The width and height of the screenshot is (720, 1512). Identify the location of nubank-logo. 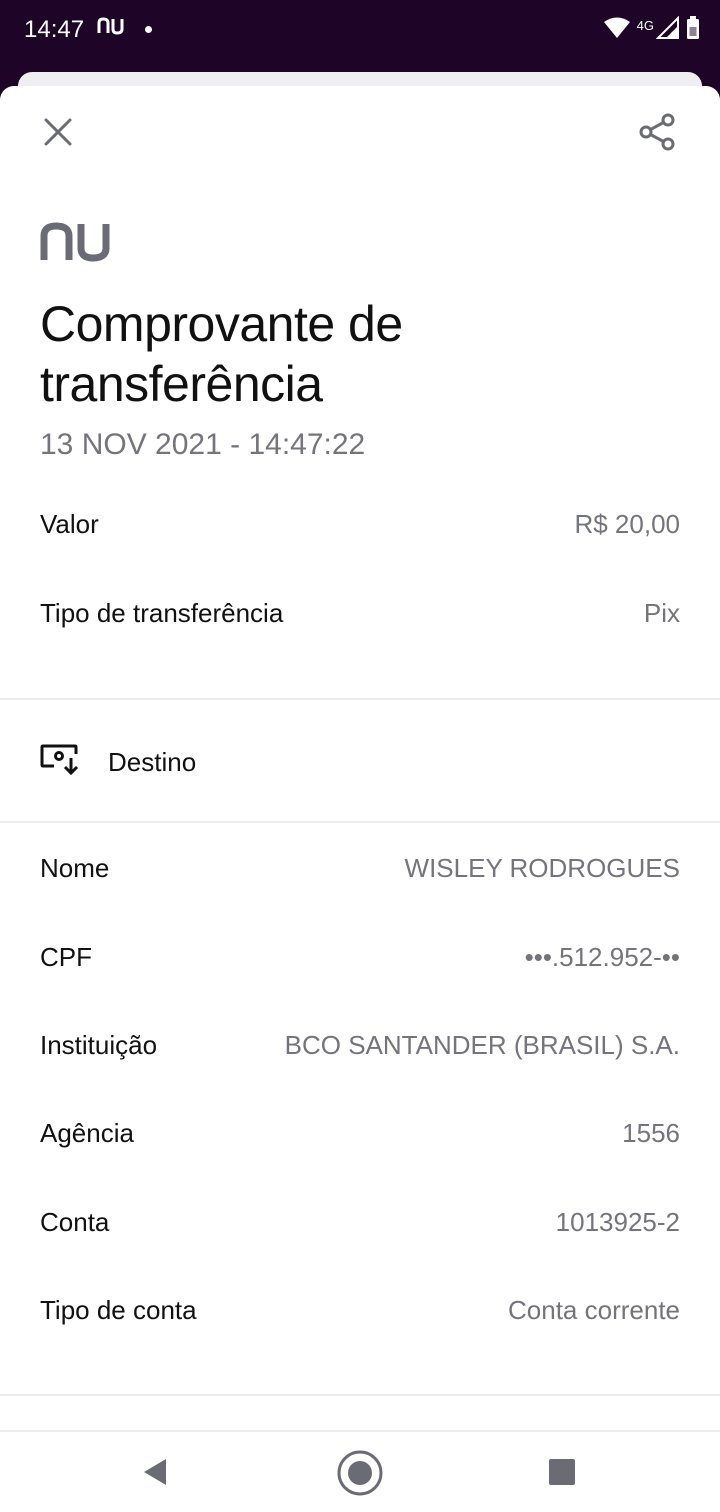
(75, 244).